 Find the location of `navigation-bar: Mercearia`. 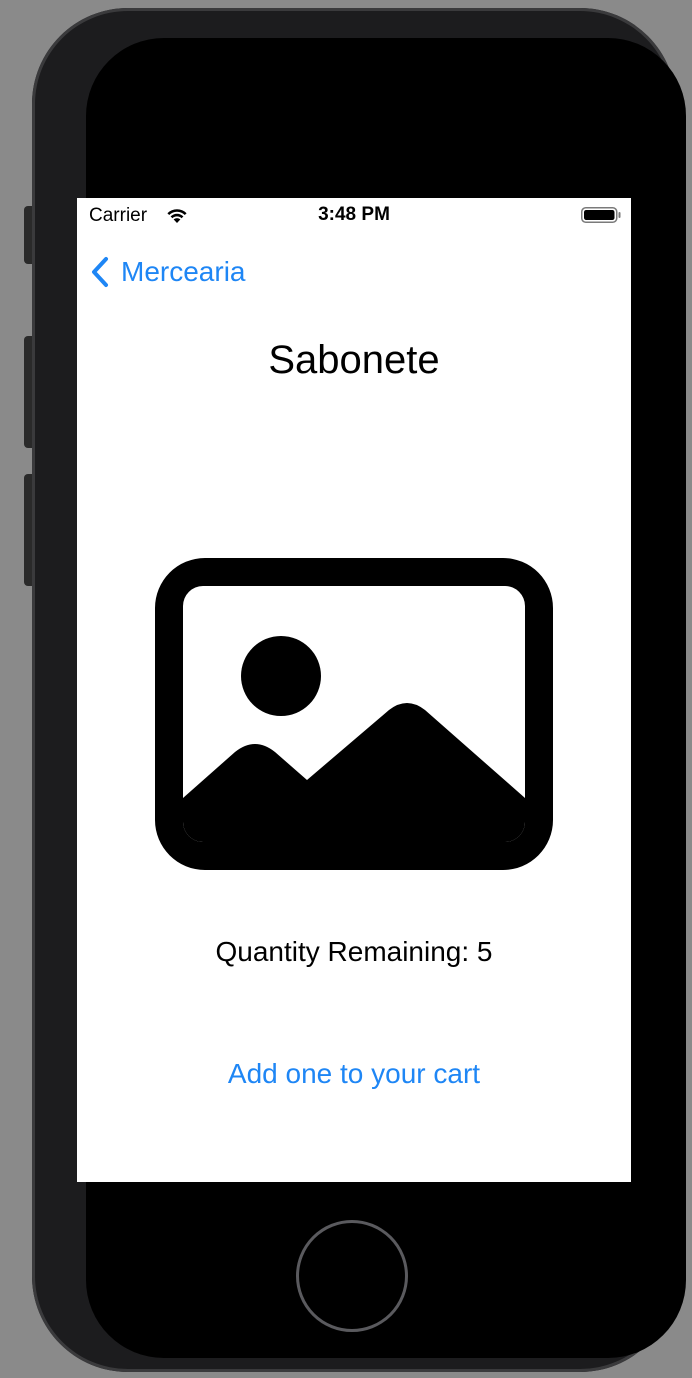

navigation-bar: Mercearia is located at coordinates (354, 270).